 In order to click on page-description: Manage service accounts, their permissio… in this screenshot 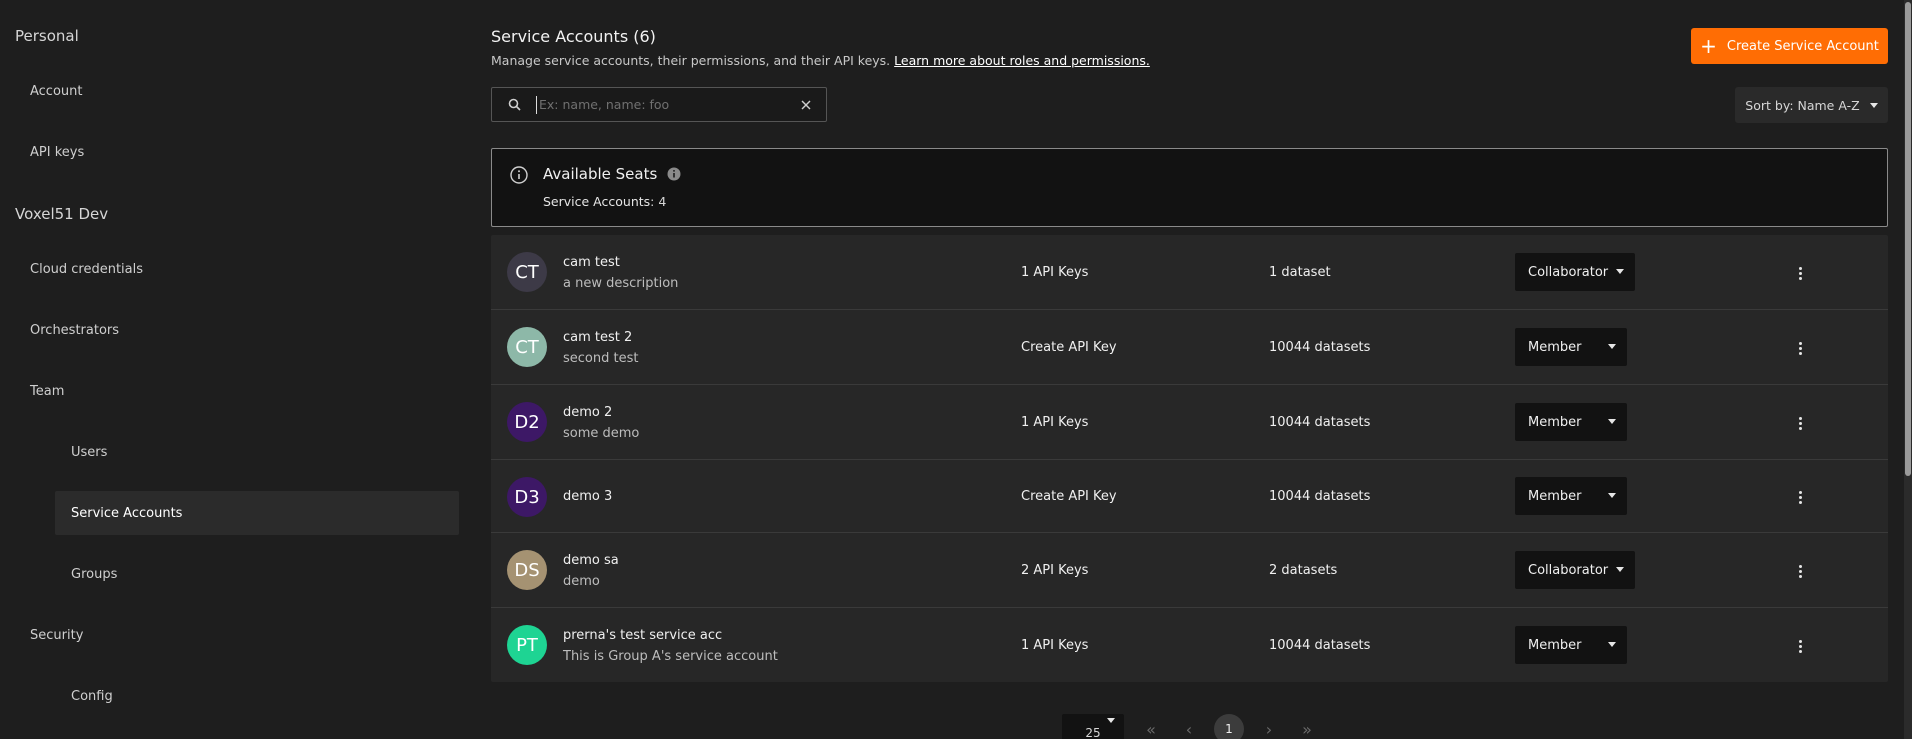, I will do `click(820, 60)`.